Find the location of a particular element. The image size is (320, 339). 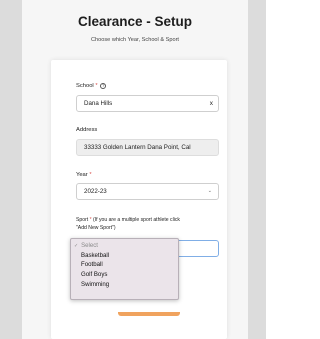

school-label-text: School is located at coordinates (85, 86).